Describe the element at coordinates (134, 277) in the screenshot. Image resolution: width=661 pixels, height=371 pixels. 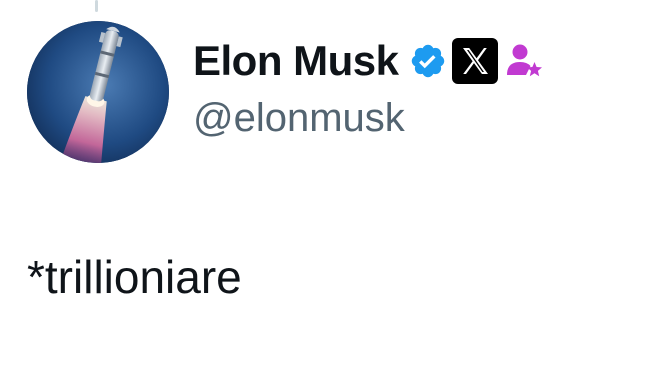
I see `post-text: *trillioniare` at that location.